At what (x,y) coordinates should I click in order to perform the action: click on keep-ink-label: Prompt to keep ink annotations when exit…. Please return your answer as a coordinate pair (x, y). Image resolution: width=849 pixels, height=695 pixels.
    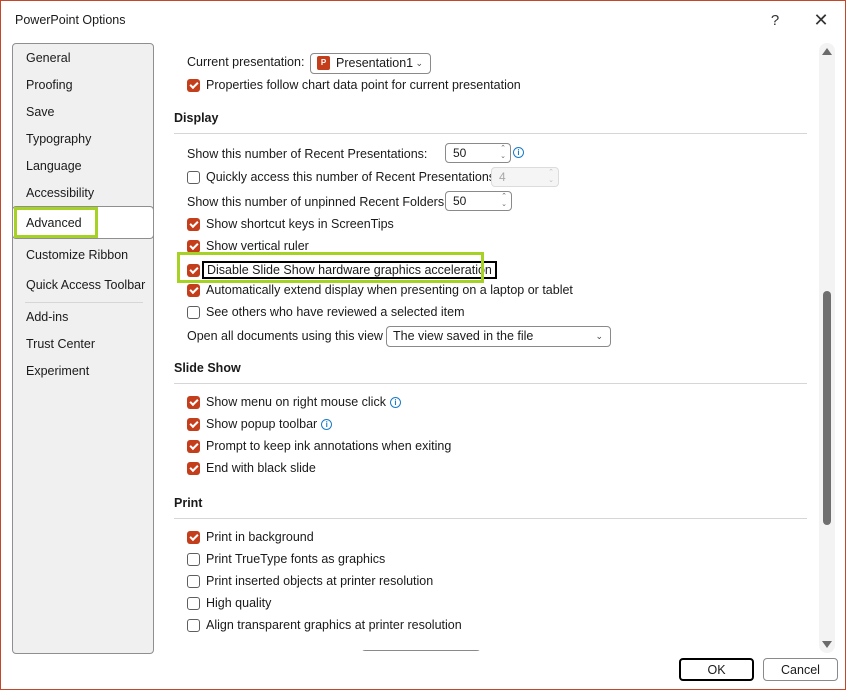
    Looking at the image, I should click on (329, 446).